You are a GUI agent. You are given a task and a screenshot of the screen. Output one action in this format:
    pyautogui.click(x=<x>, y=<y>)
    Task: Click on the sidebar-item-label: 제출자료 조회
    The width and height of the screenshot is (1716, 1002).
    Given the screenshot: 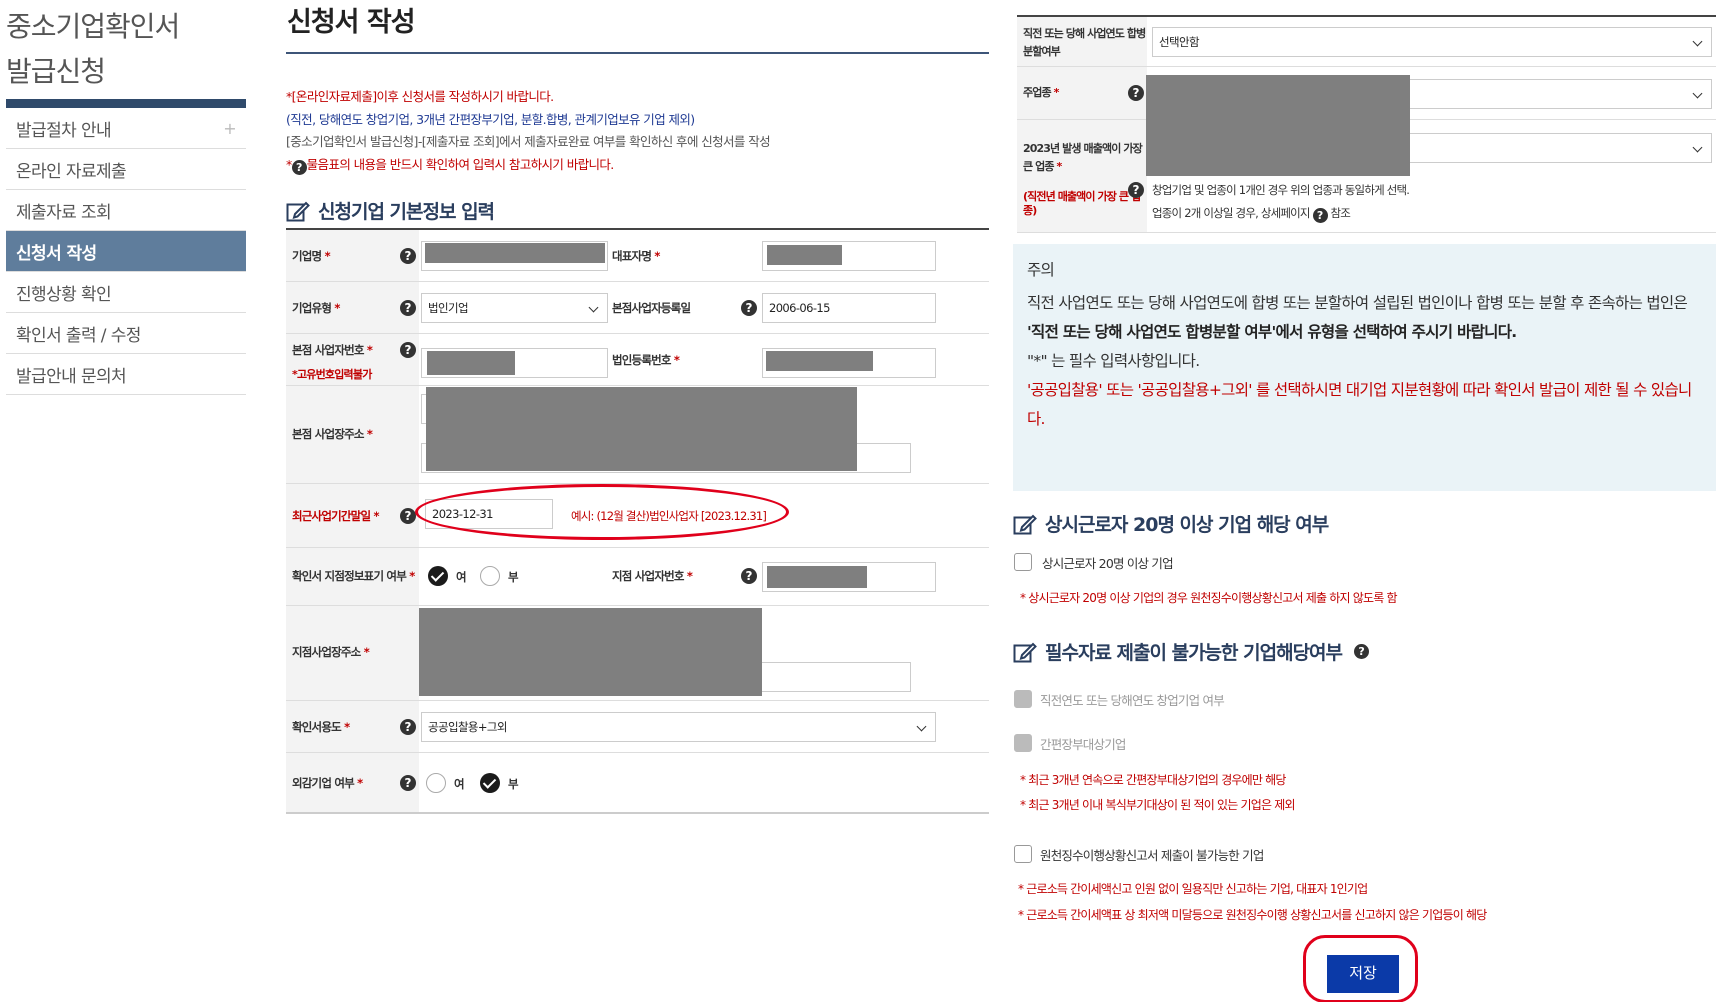 What is the action you would take?
    pyautogui.click(x=64, y=212)
    